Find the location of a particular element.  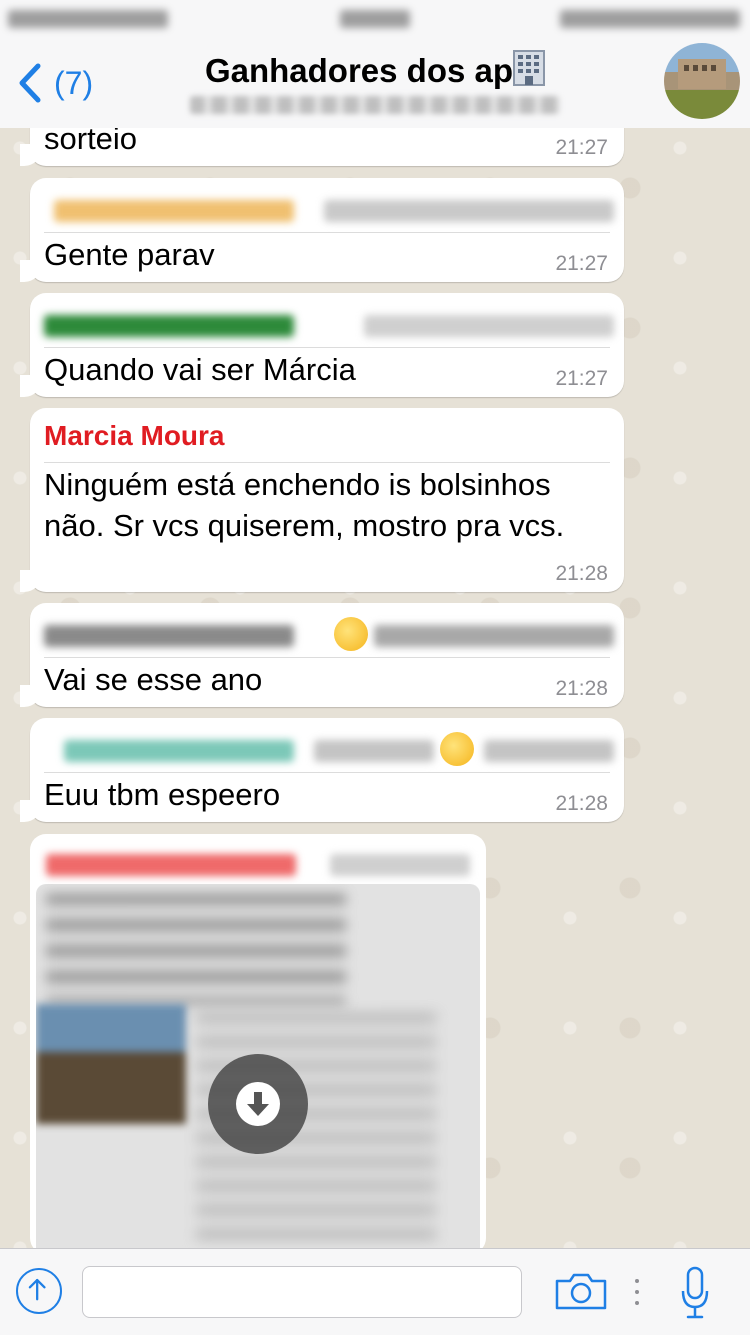

status-time-blur is located at coordinates (375, 19).